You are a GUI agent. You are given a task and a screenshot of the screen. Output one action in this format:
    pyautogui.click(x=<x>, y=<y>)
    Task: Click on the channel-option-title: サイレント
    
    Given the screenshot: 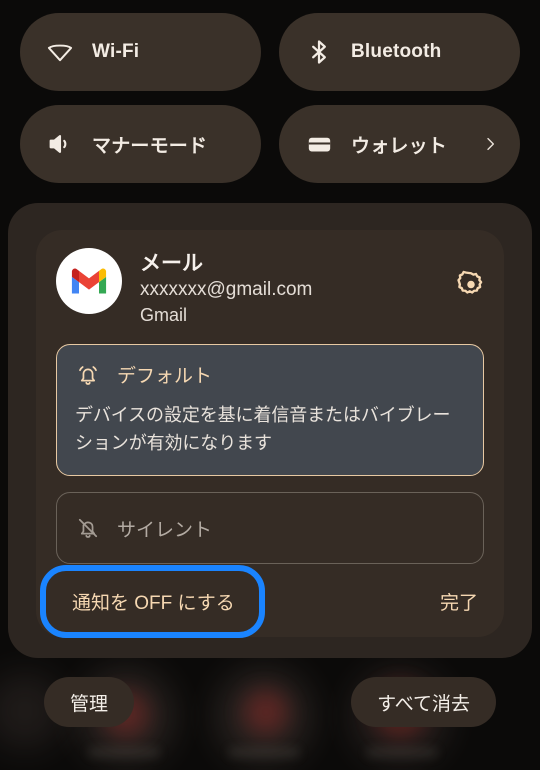 What is the action you would take?
    pyautogui.click(x=165, y=530)
    